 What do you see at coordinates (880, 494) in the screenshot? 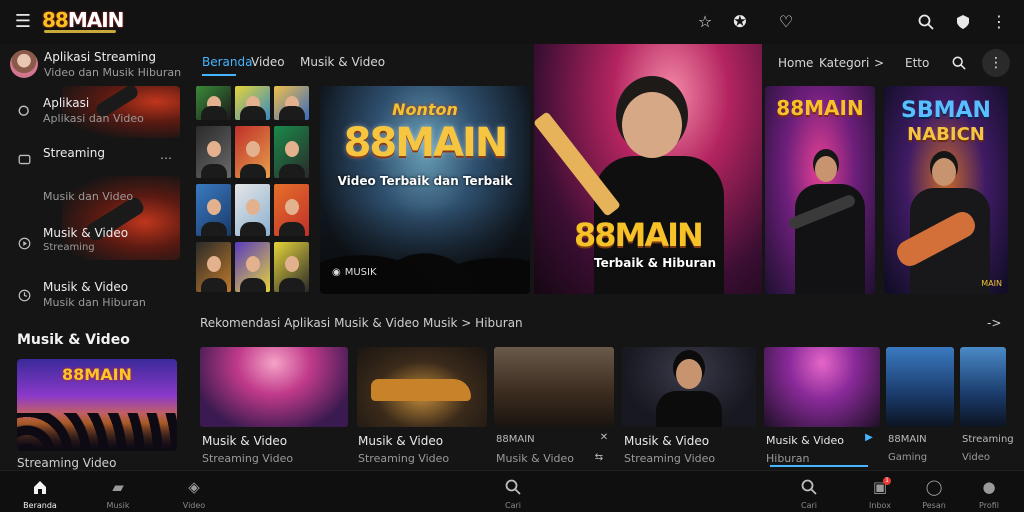
I see `bottom-nav-inbox: ▣ 1 Inbox` at bounding box center [880, 494].